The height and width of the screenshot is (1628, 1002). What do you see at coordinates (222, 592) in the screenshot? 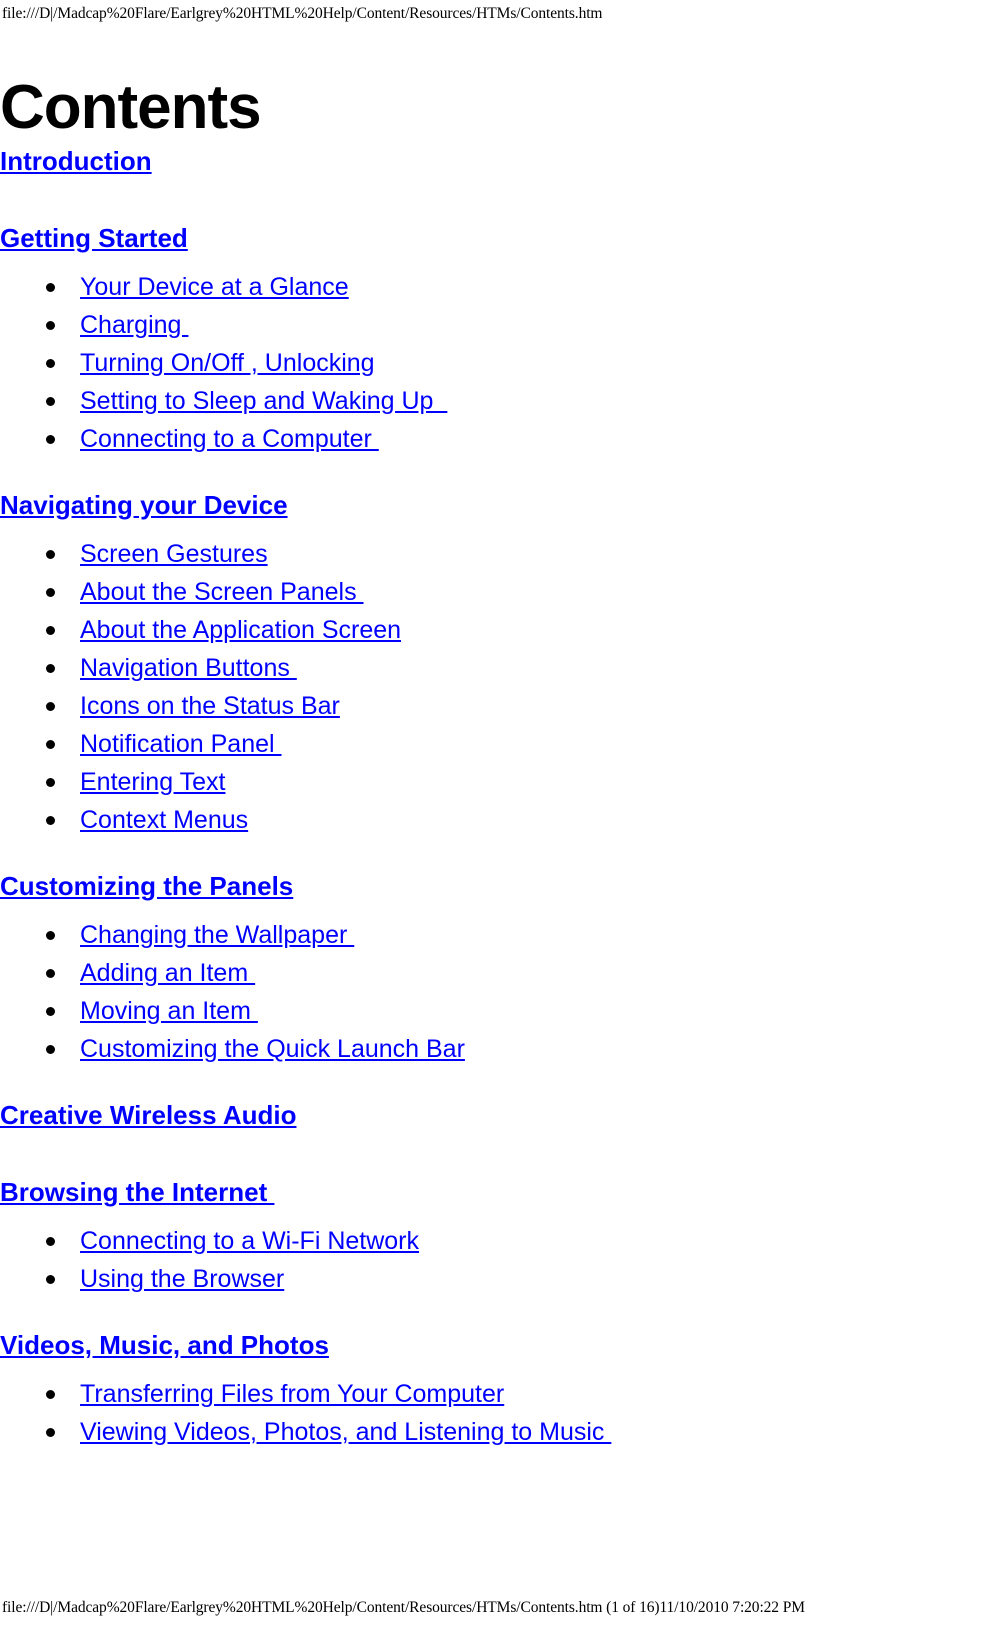
I see `toc-item-link: About the Screen Panels` at bounding box center [222, 592].